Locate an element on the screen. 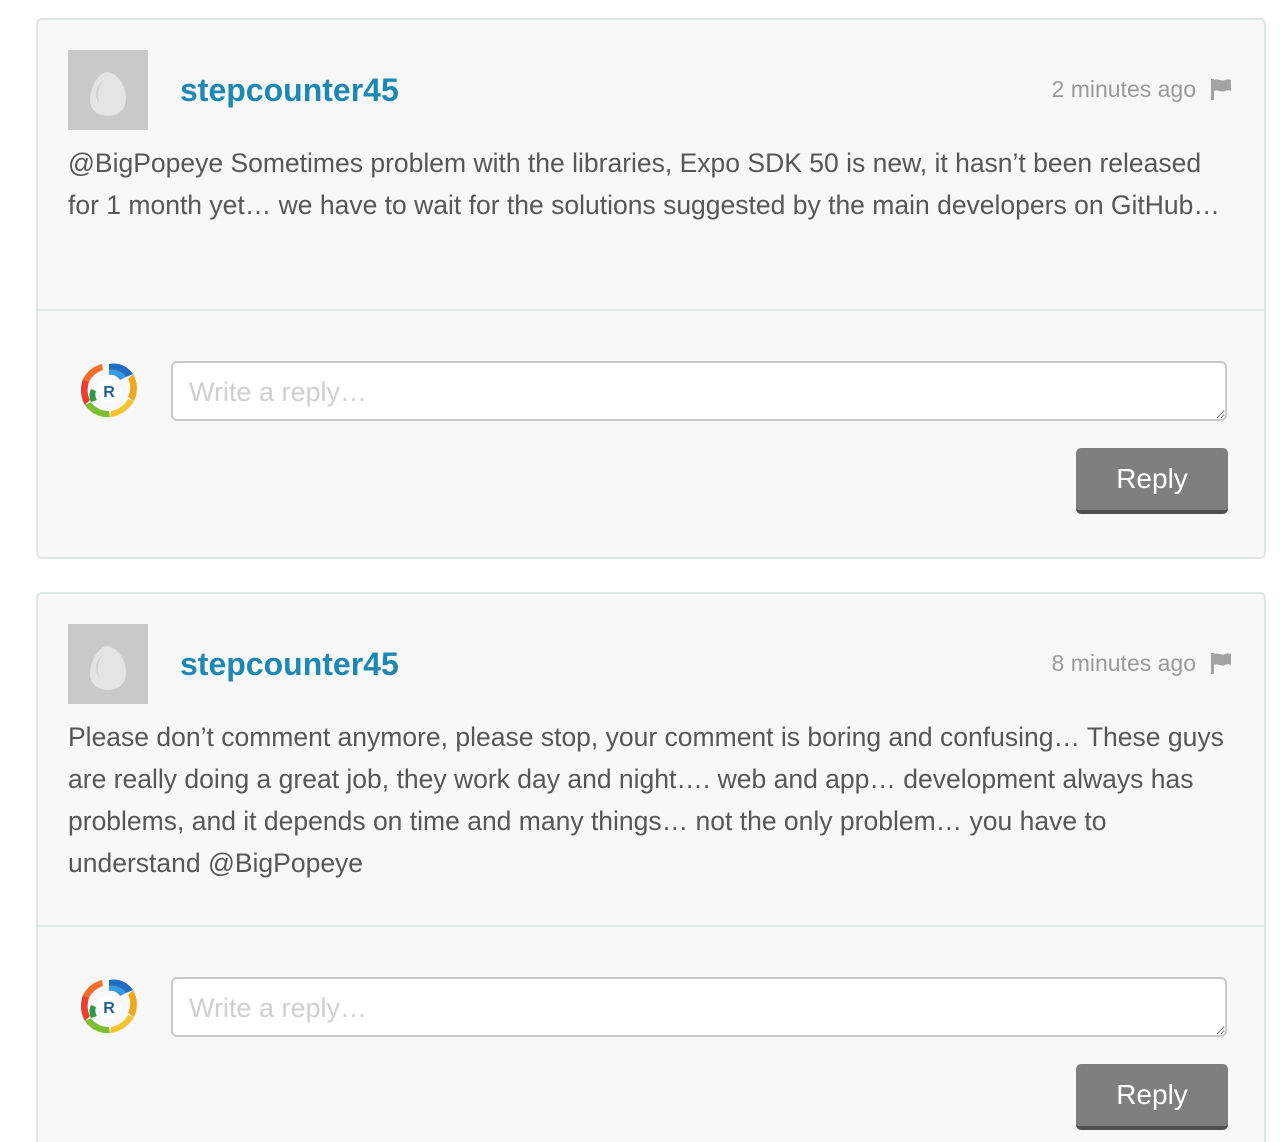  comment-timestamp: 8 minutes ago is located at coordinates (1124, 663).